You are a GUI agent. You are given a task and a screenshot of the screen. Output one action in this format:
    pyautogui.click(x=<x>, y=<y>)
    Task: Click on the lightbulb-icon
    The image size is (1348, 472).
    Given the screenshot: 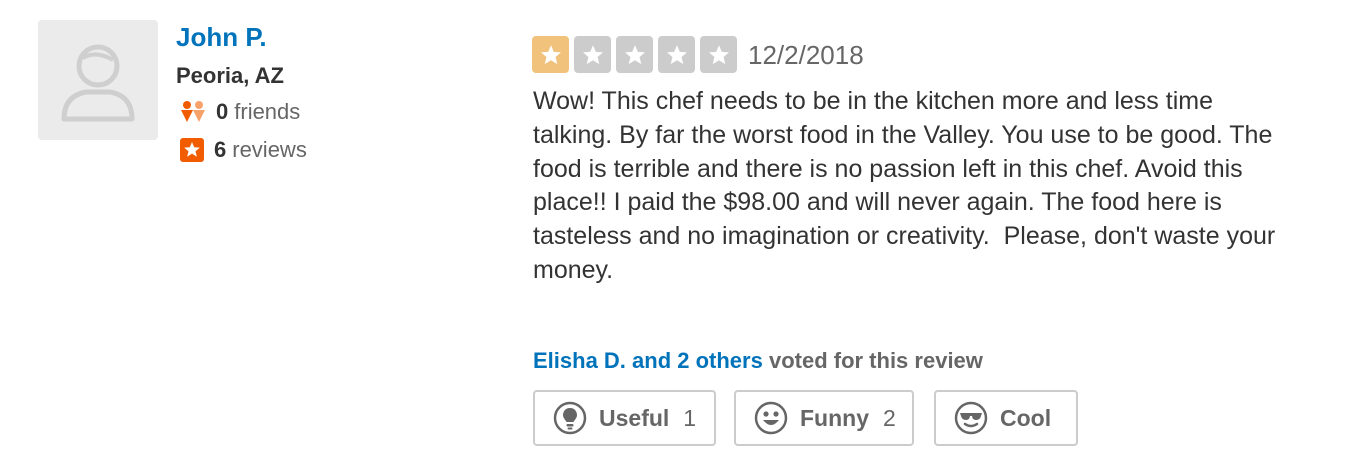 What is the action you would take?
    pyautogui.click(x=570, y=418)
    